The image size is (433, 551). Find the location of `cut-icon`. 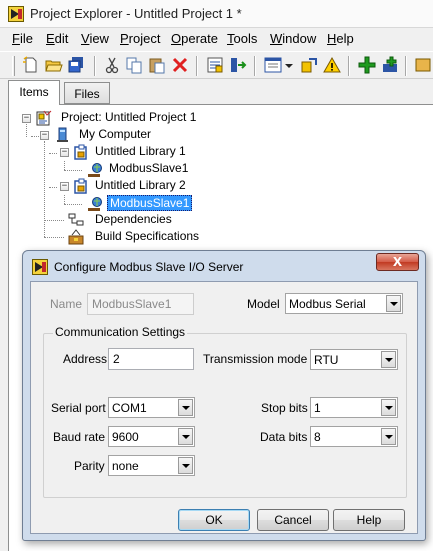

cut-icon is located at coordinates (112, 65).